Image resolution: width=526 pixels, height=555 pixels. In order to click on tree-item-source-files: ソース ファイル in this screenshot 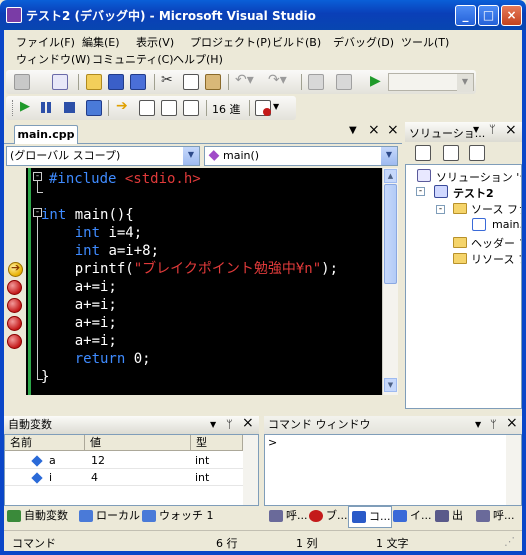, I will do `click(496, 209)`.